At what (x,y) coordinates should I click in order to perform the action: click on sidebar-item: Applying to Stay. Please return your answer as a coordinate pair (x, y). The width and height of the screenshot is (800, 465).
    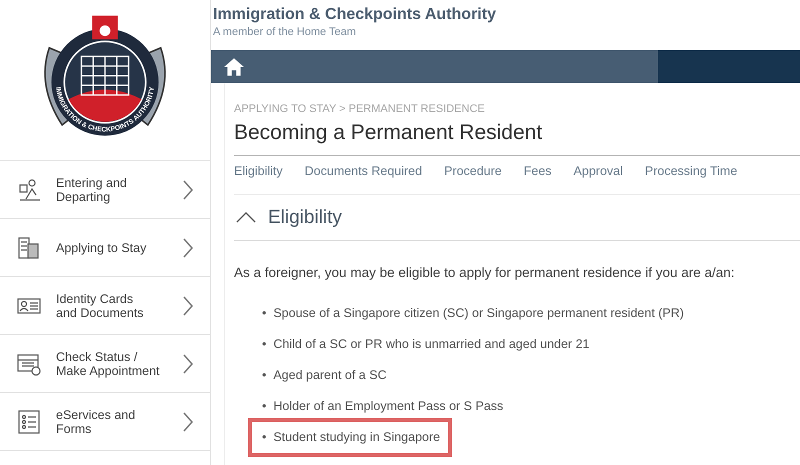
    Looking at the image, I should click on (105, 248).